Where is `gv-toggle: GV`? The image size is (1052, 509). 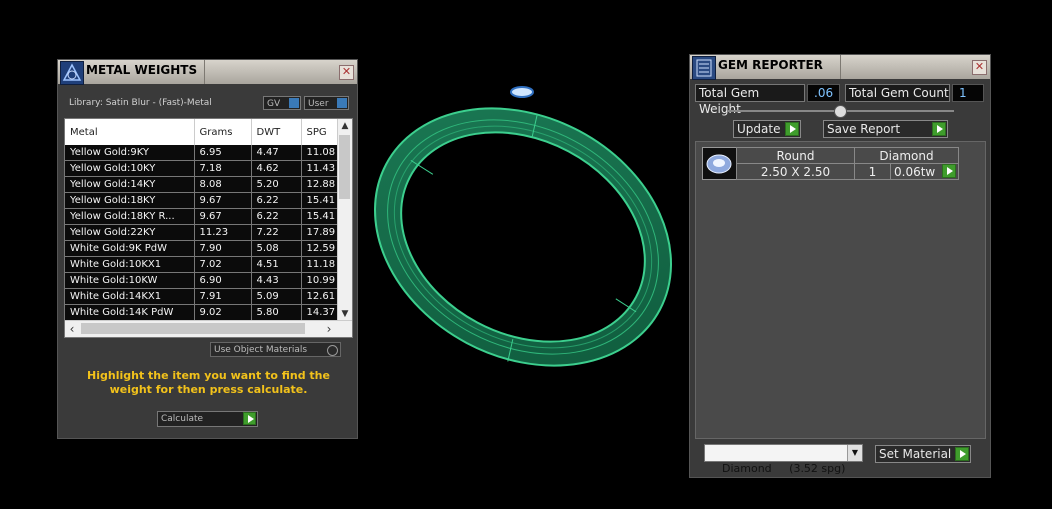
gv-toggle: GV is located at coordinates (282, 103).